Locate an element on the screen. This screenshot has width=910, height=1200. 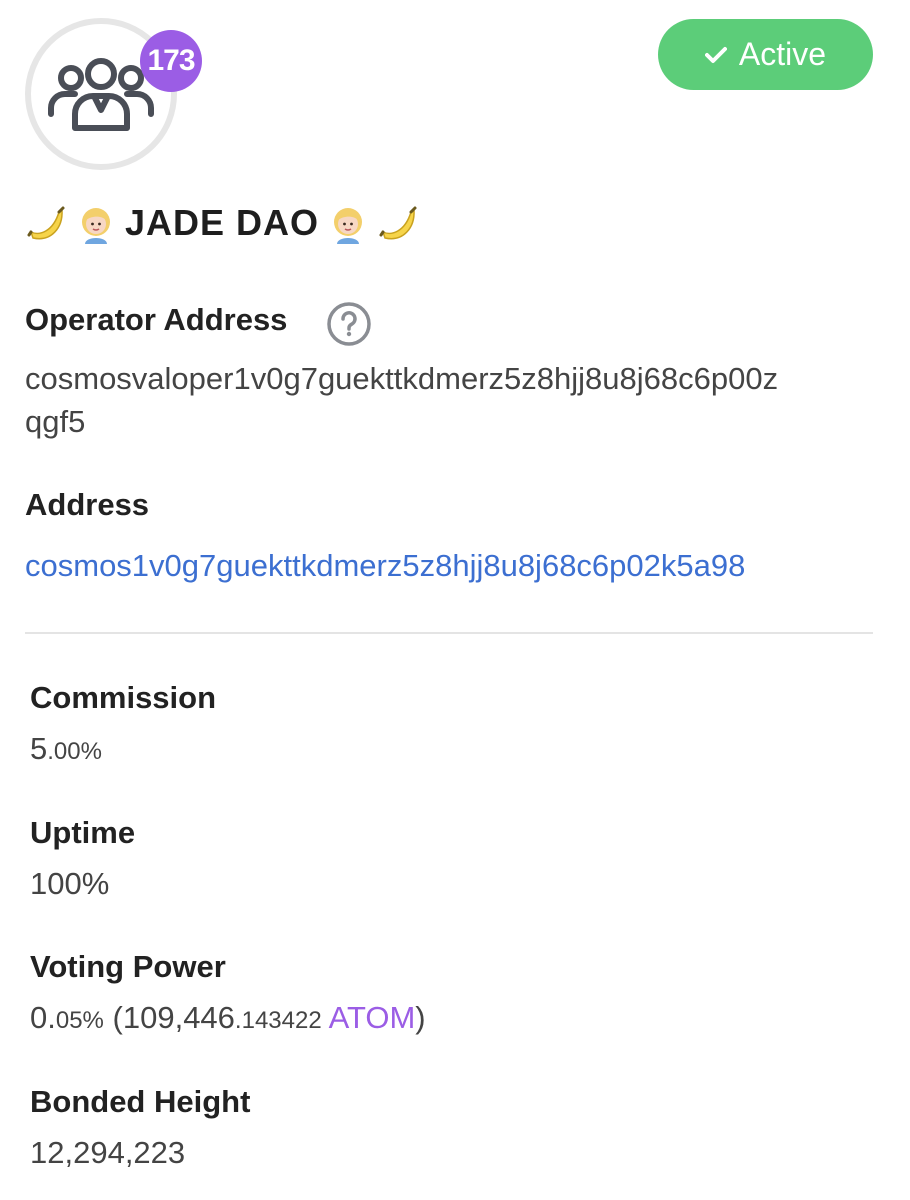
atom-denom: ATOM is located at coordinates (372, 1017).